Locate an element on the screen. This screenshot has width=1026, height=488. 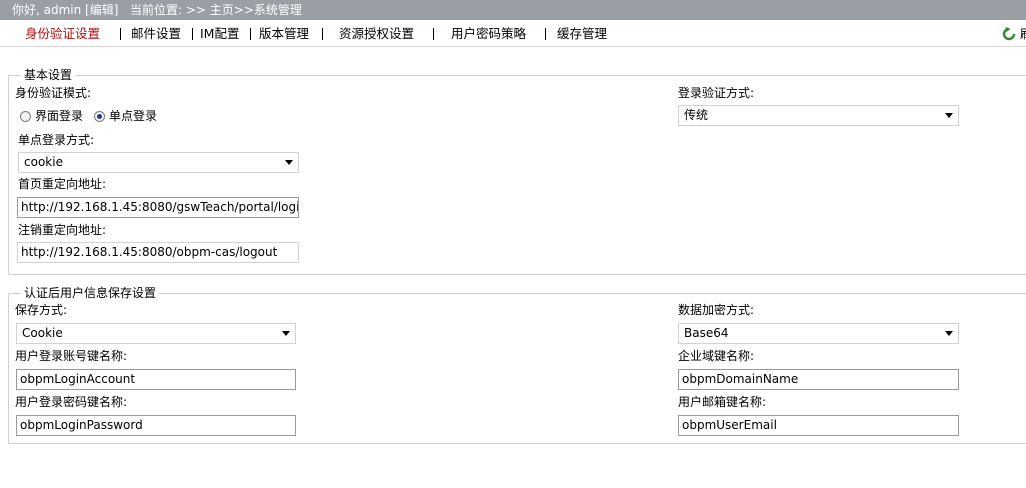
domain-key-label: 企业域键名称: is located at coordinates (716, 356).